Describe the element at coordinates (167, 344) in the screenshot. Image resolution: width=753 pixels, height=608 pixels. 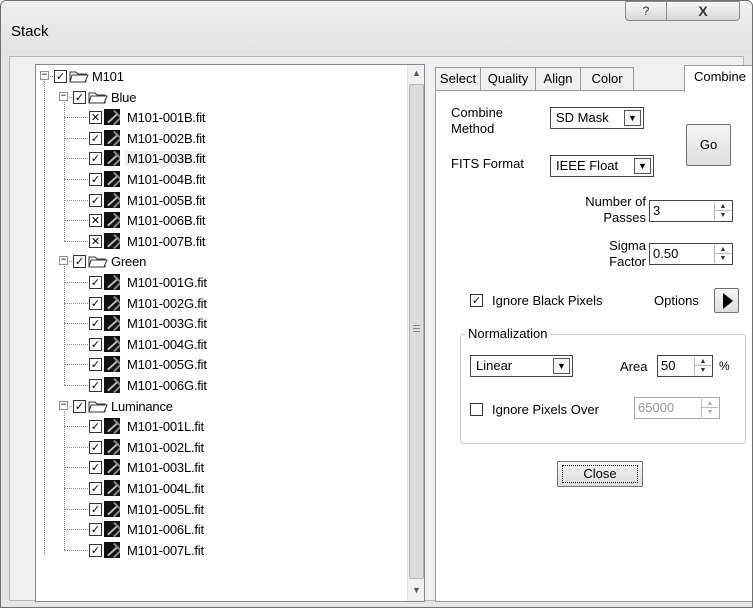
I see `tree-file-label: M101-004G.fit` at that location.